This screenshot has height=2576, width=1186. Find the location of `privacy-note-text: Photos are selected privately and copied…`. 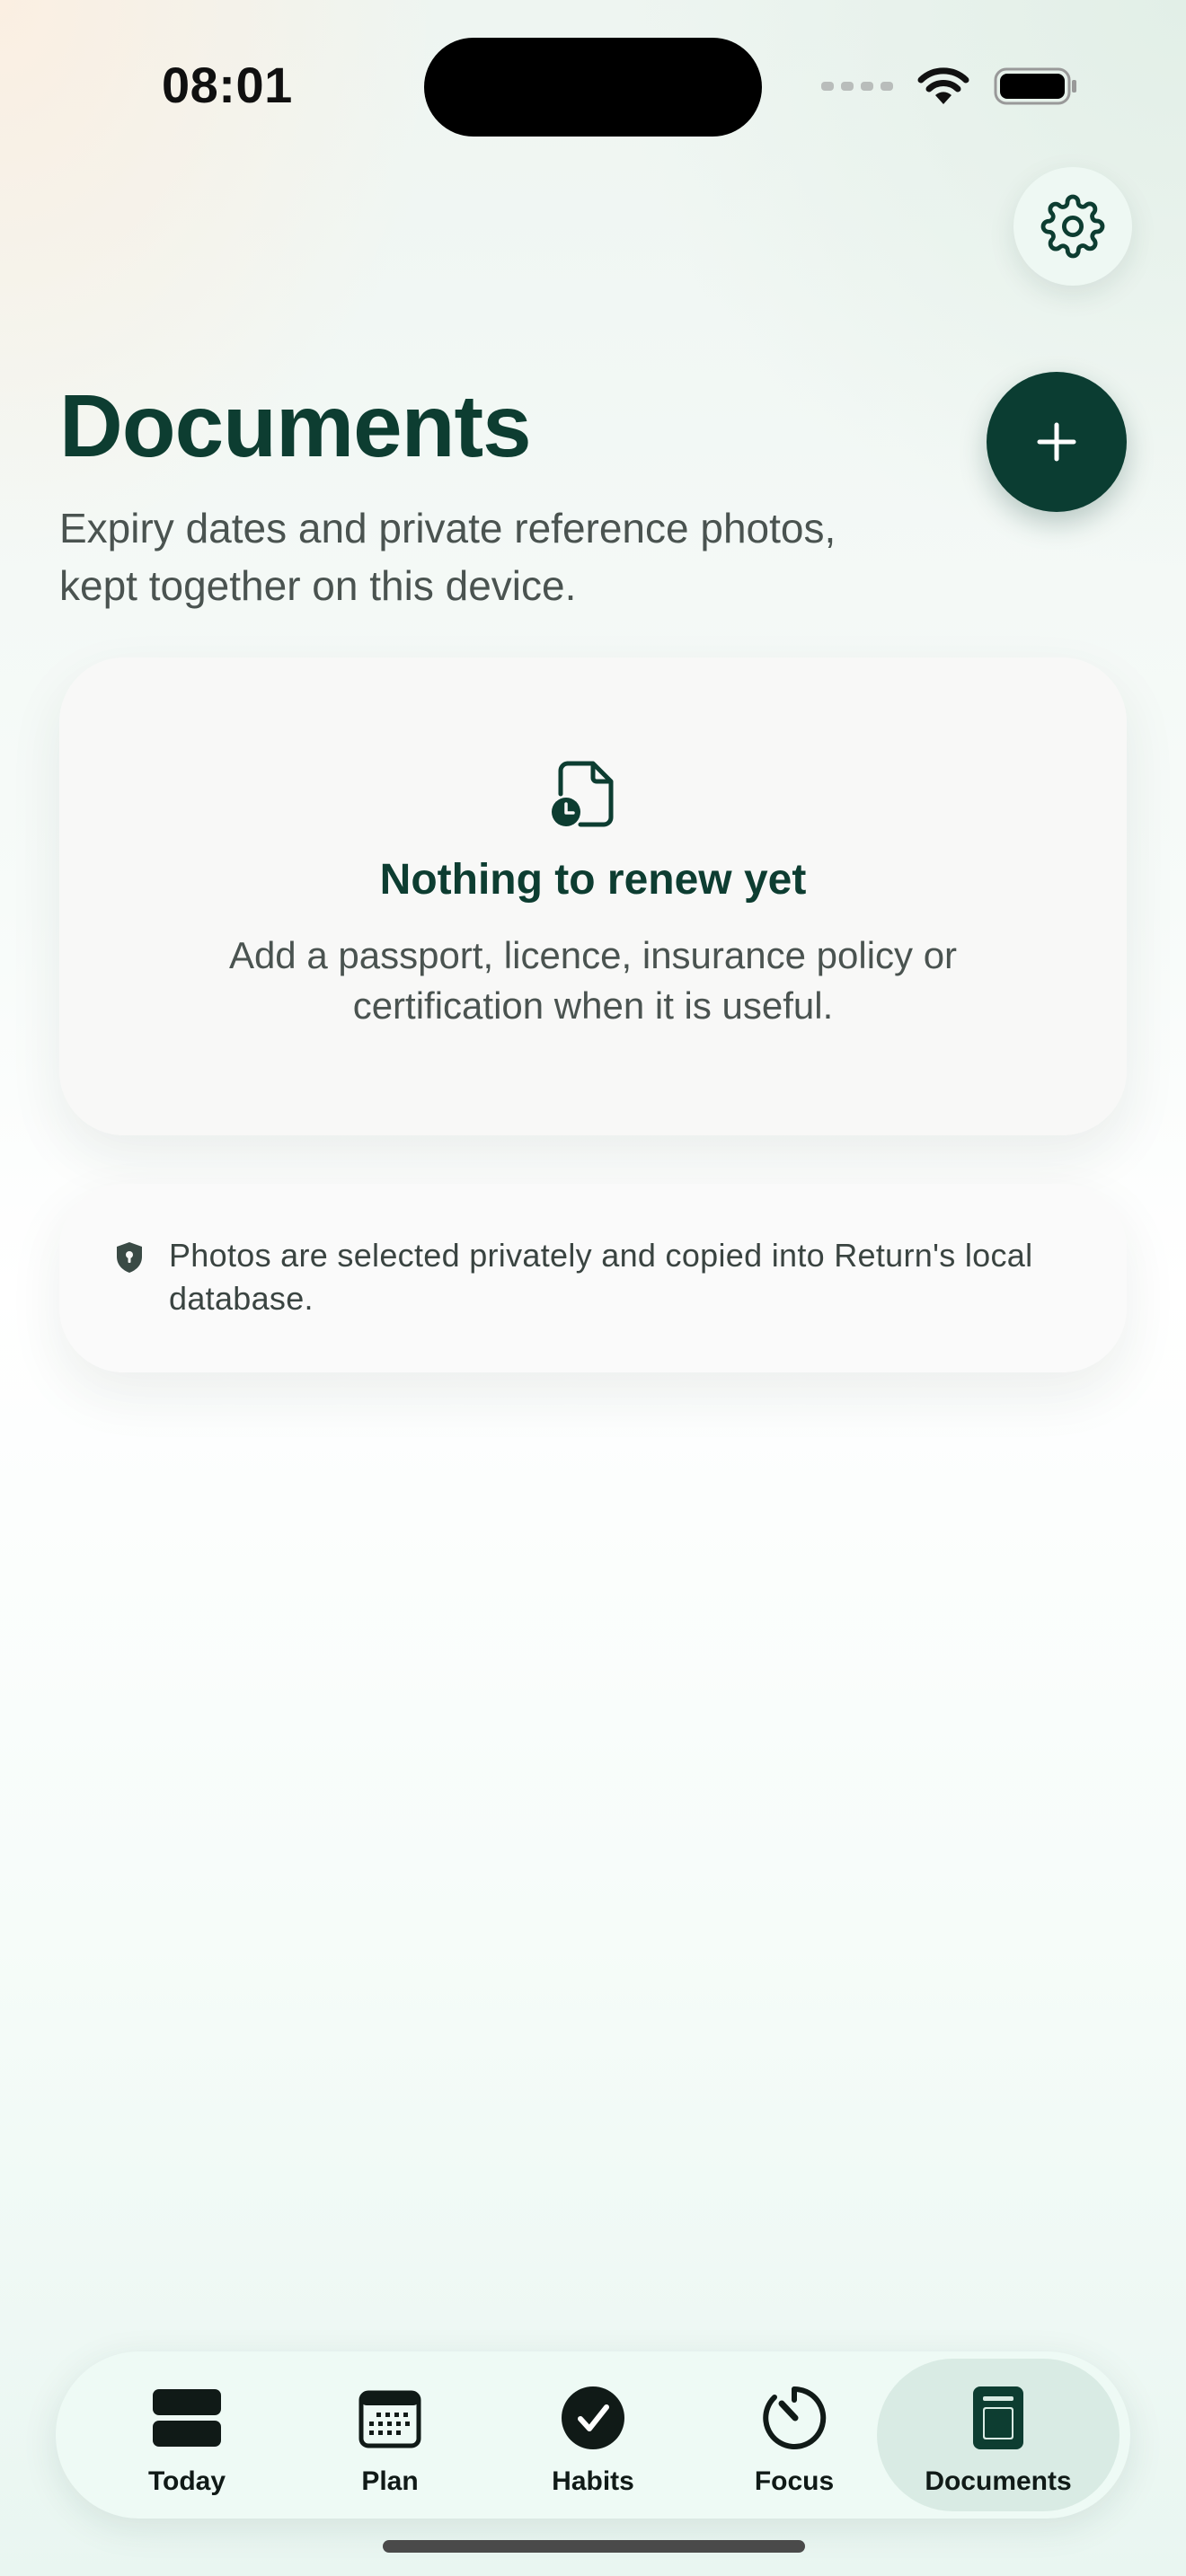

privacy-note-text: Photos are selected privately and copied… is located at coordinates (601, 1277).